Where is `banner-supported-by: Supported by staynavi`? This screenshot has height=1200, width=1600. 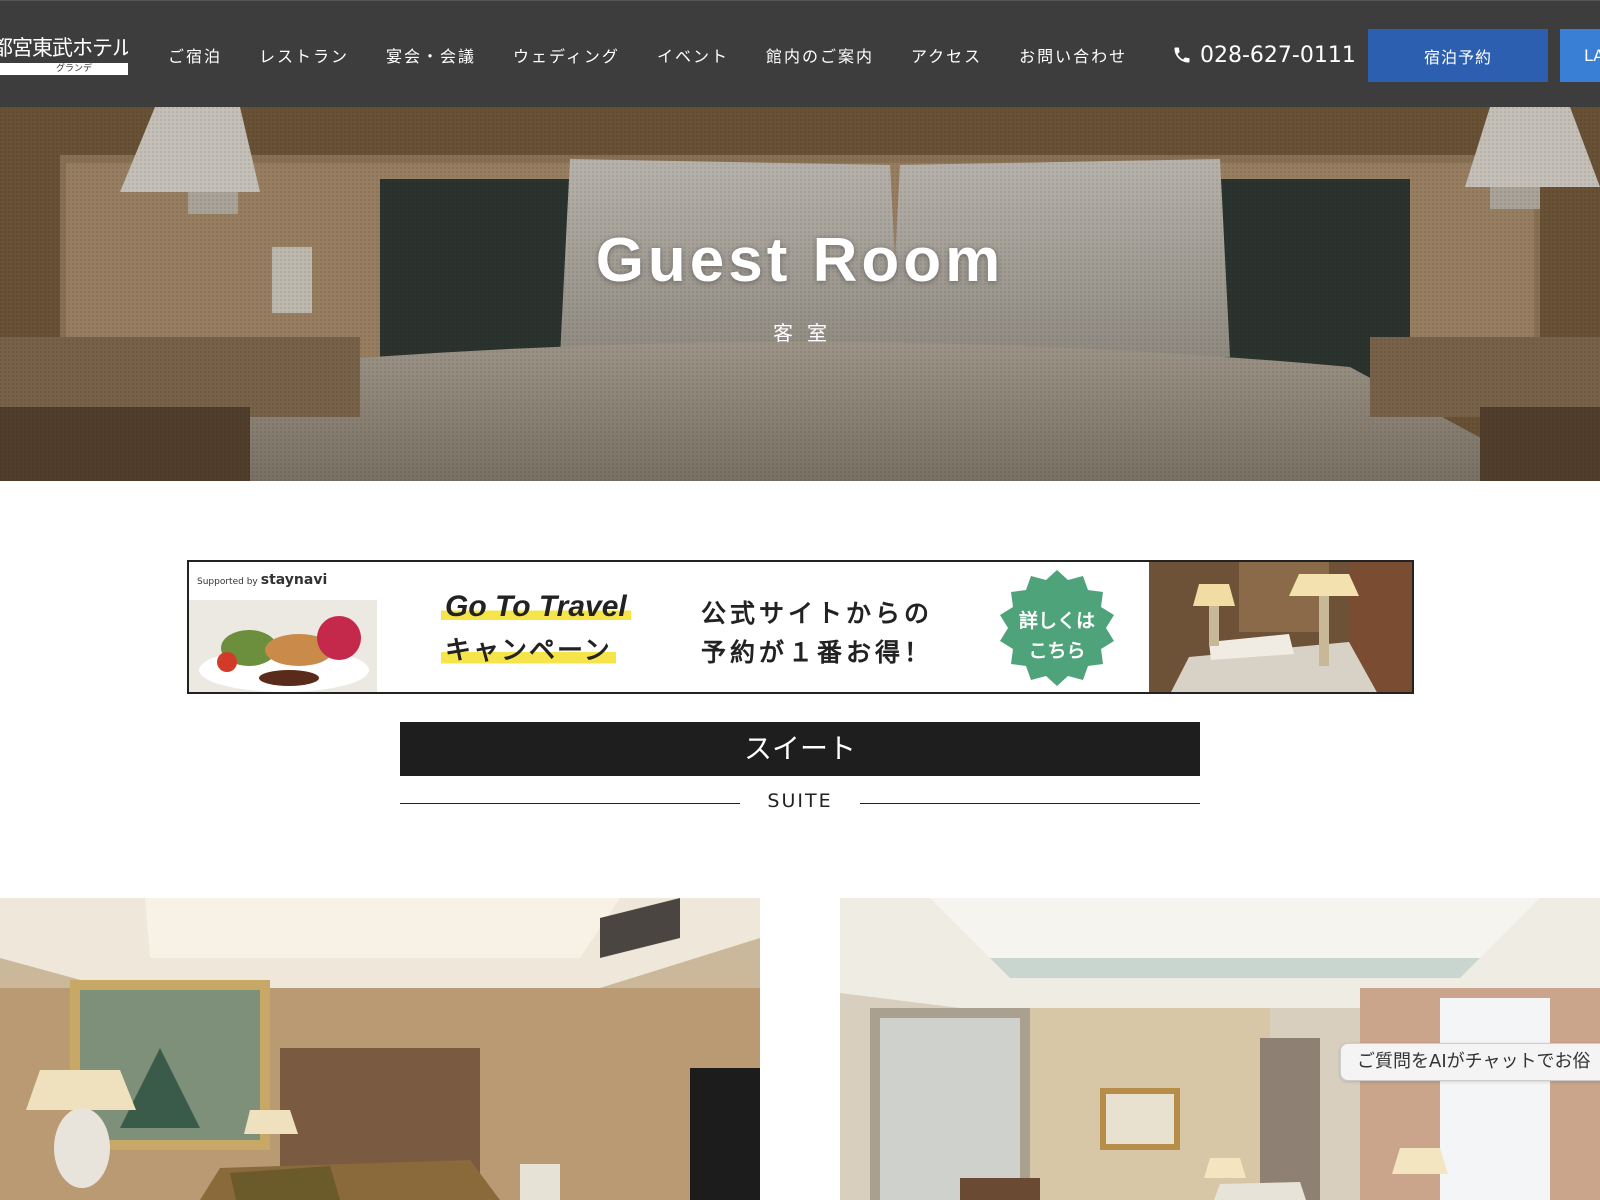 banner-supported-by: Supported by staynavi is located at coordinates (262, 580).